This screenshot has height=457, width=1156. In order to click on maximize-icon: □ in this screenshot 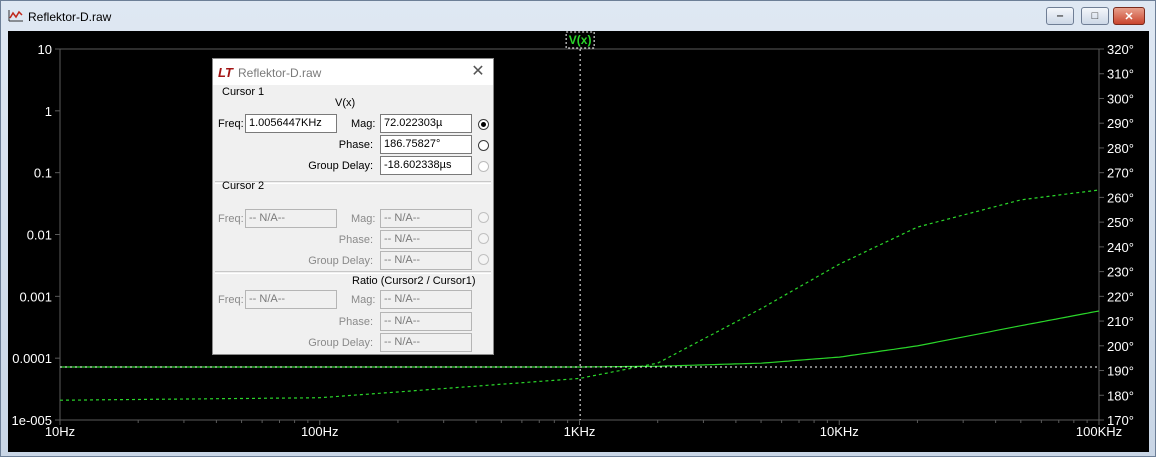, I will do `click(1095, 16)`.